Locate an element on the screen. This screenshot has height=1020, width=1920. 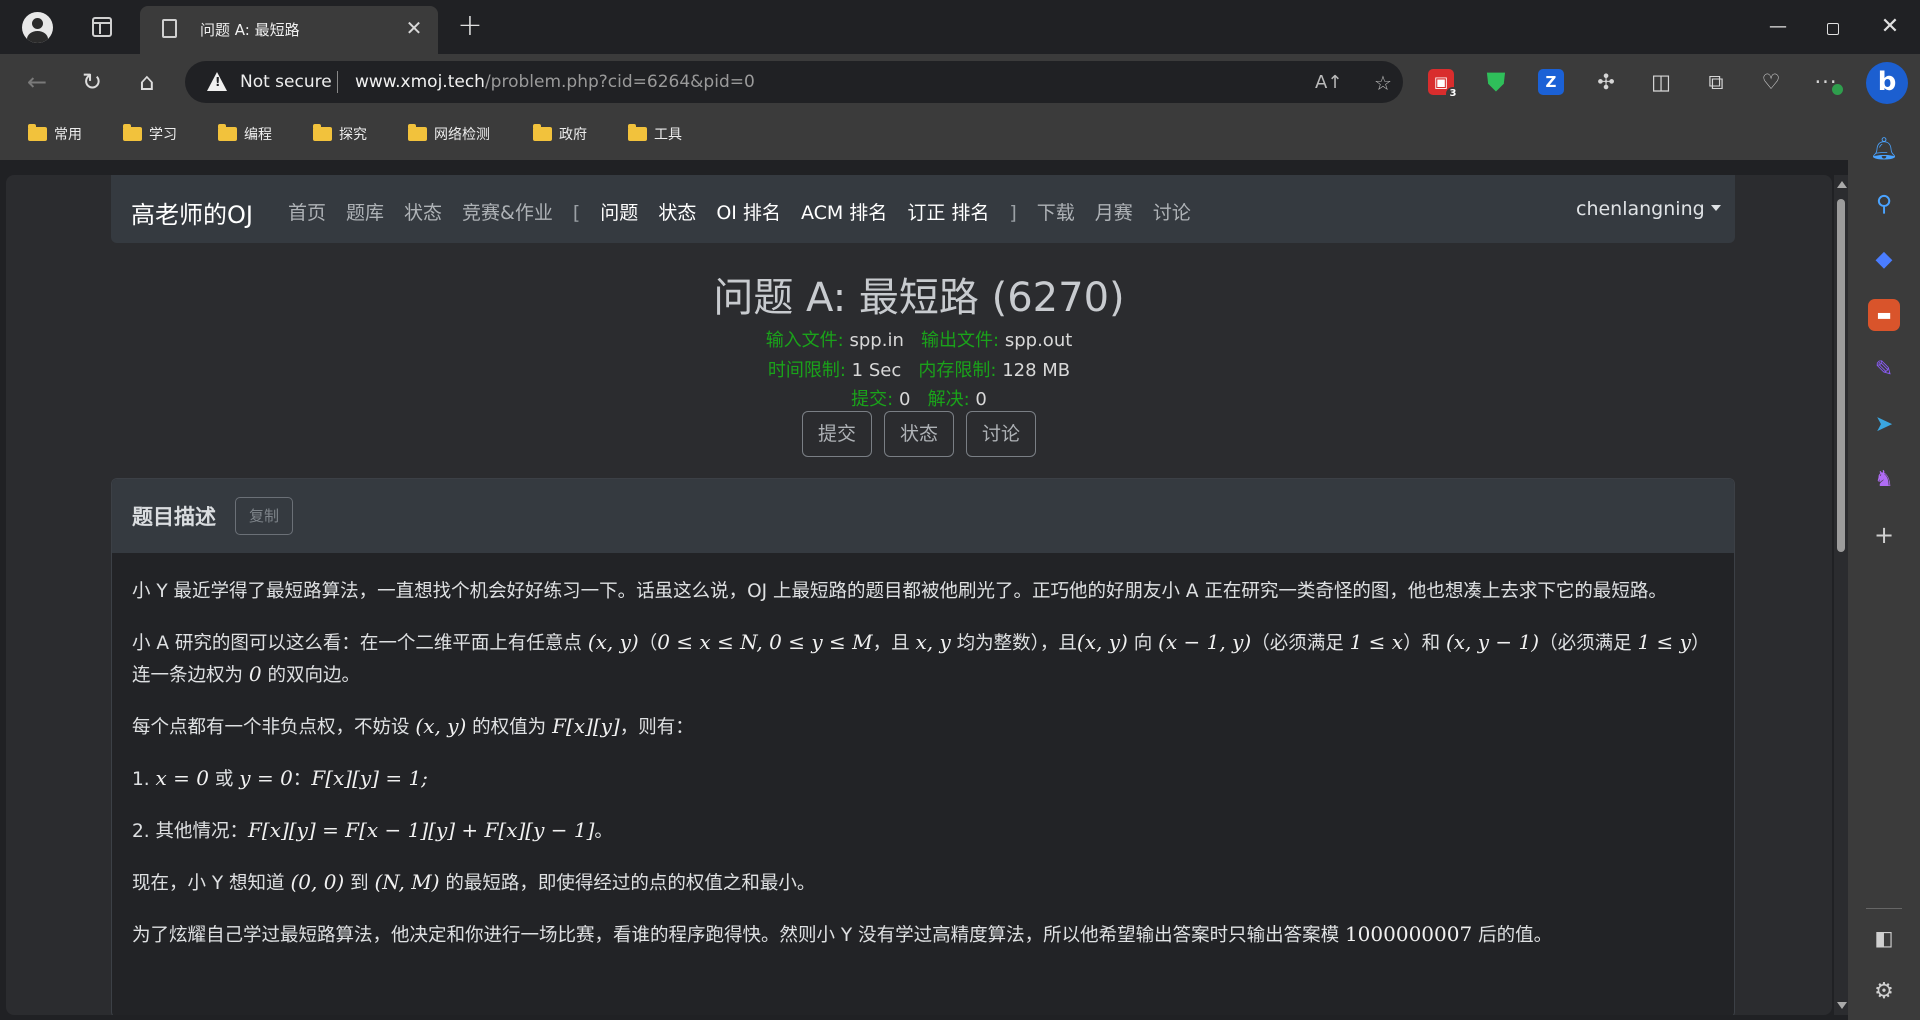
tab-title: 问题 A: 最短路 is located at coordinates (250, 30).